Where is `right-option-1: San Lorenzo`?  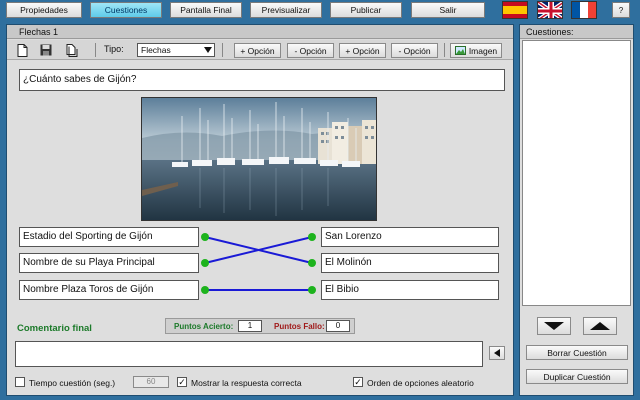 right-option-1: San Lorenzo is located at coordinates (410, 237).